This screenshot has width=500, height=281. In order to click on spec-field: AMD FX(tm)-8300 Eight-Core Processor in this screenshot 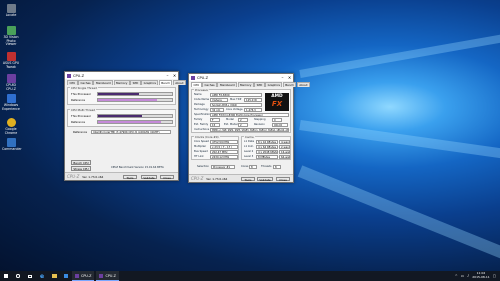, I will do `click(249, 115)`.